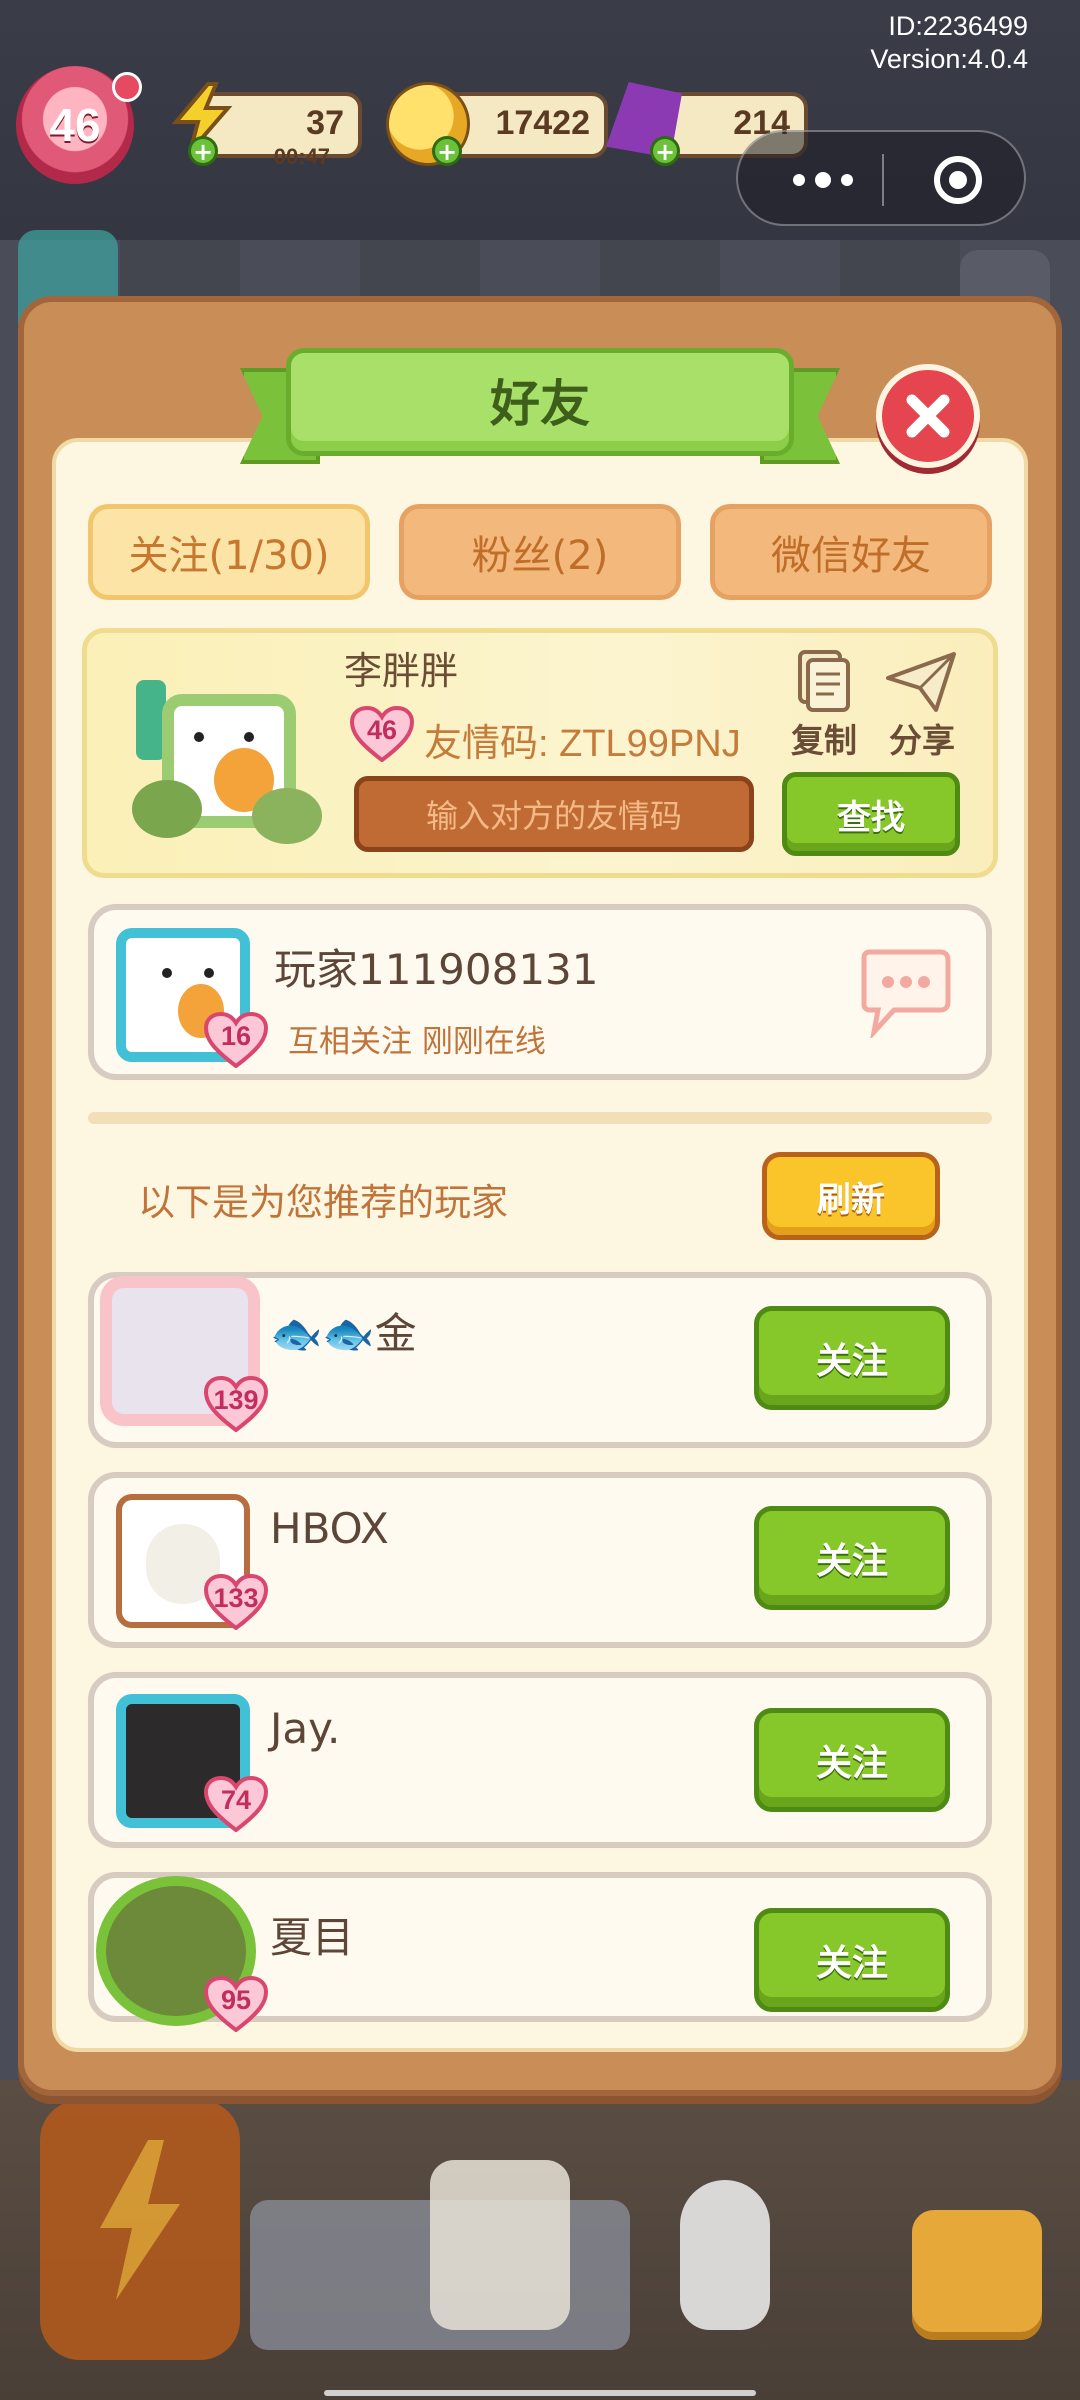  I want to click on tv-robot-decoration, so click(500, 2245).